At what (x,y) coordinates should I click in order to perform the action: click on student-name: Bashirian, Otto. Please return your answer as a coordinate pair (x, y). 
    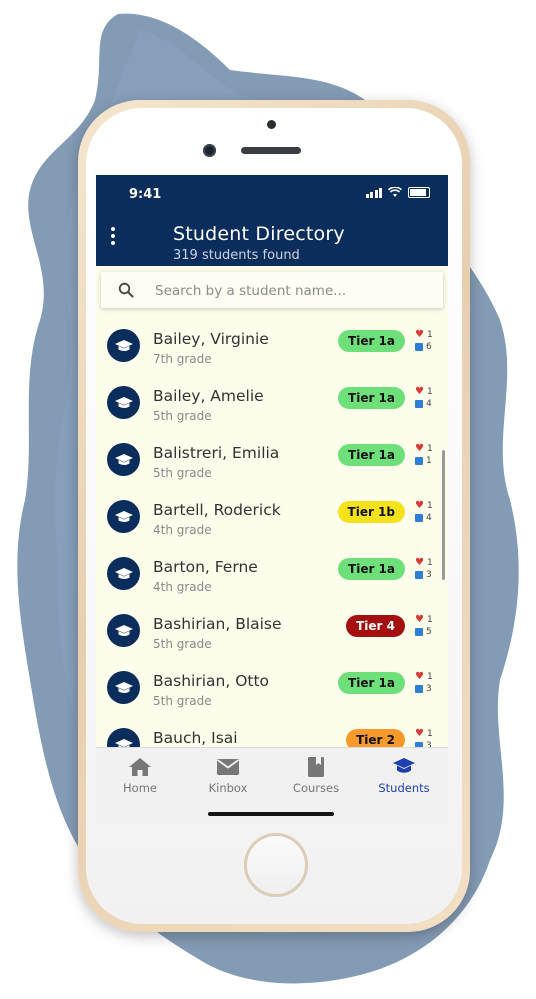
    Looking at the image, I should click on (211, 681).